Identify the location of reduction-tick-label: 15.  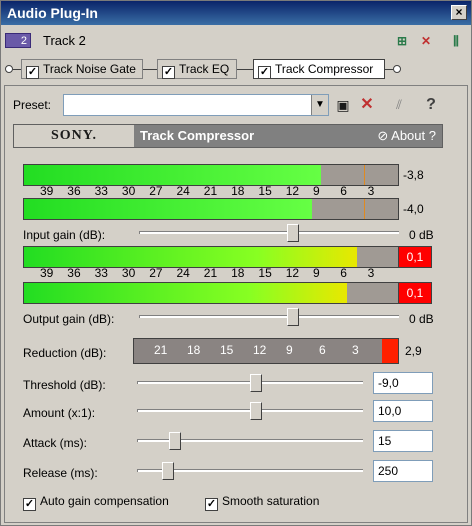
(227, 350).